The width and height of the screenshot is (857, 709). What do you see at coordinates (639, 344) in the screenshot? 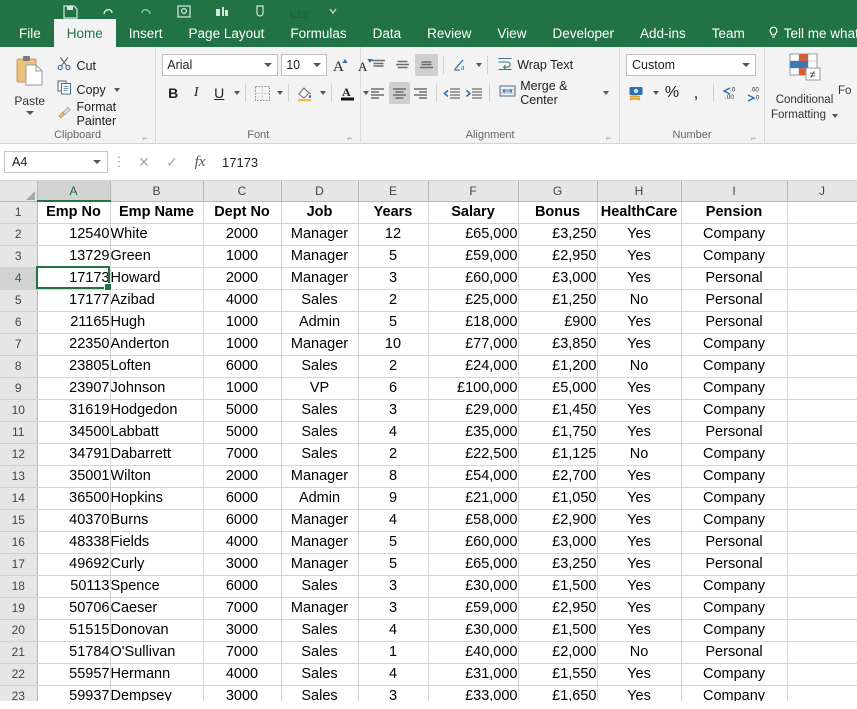
I see `cell-H7: Yes` at bounding box center [639, 344].